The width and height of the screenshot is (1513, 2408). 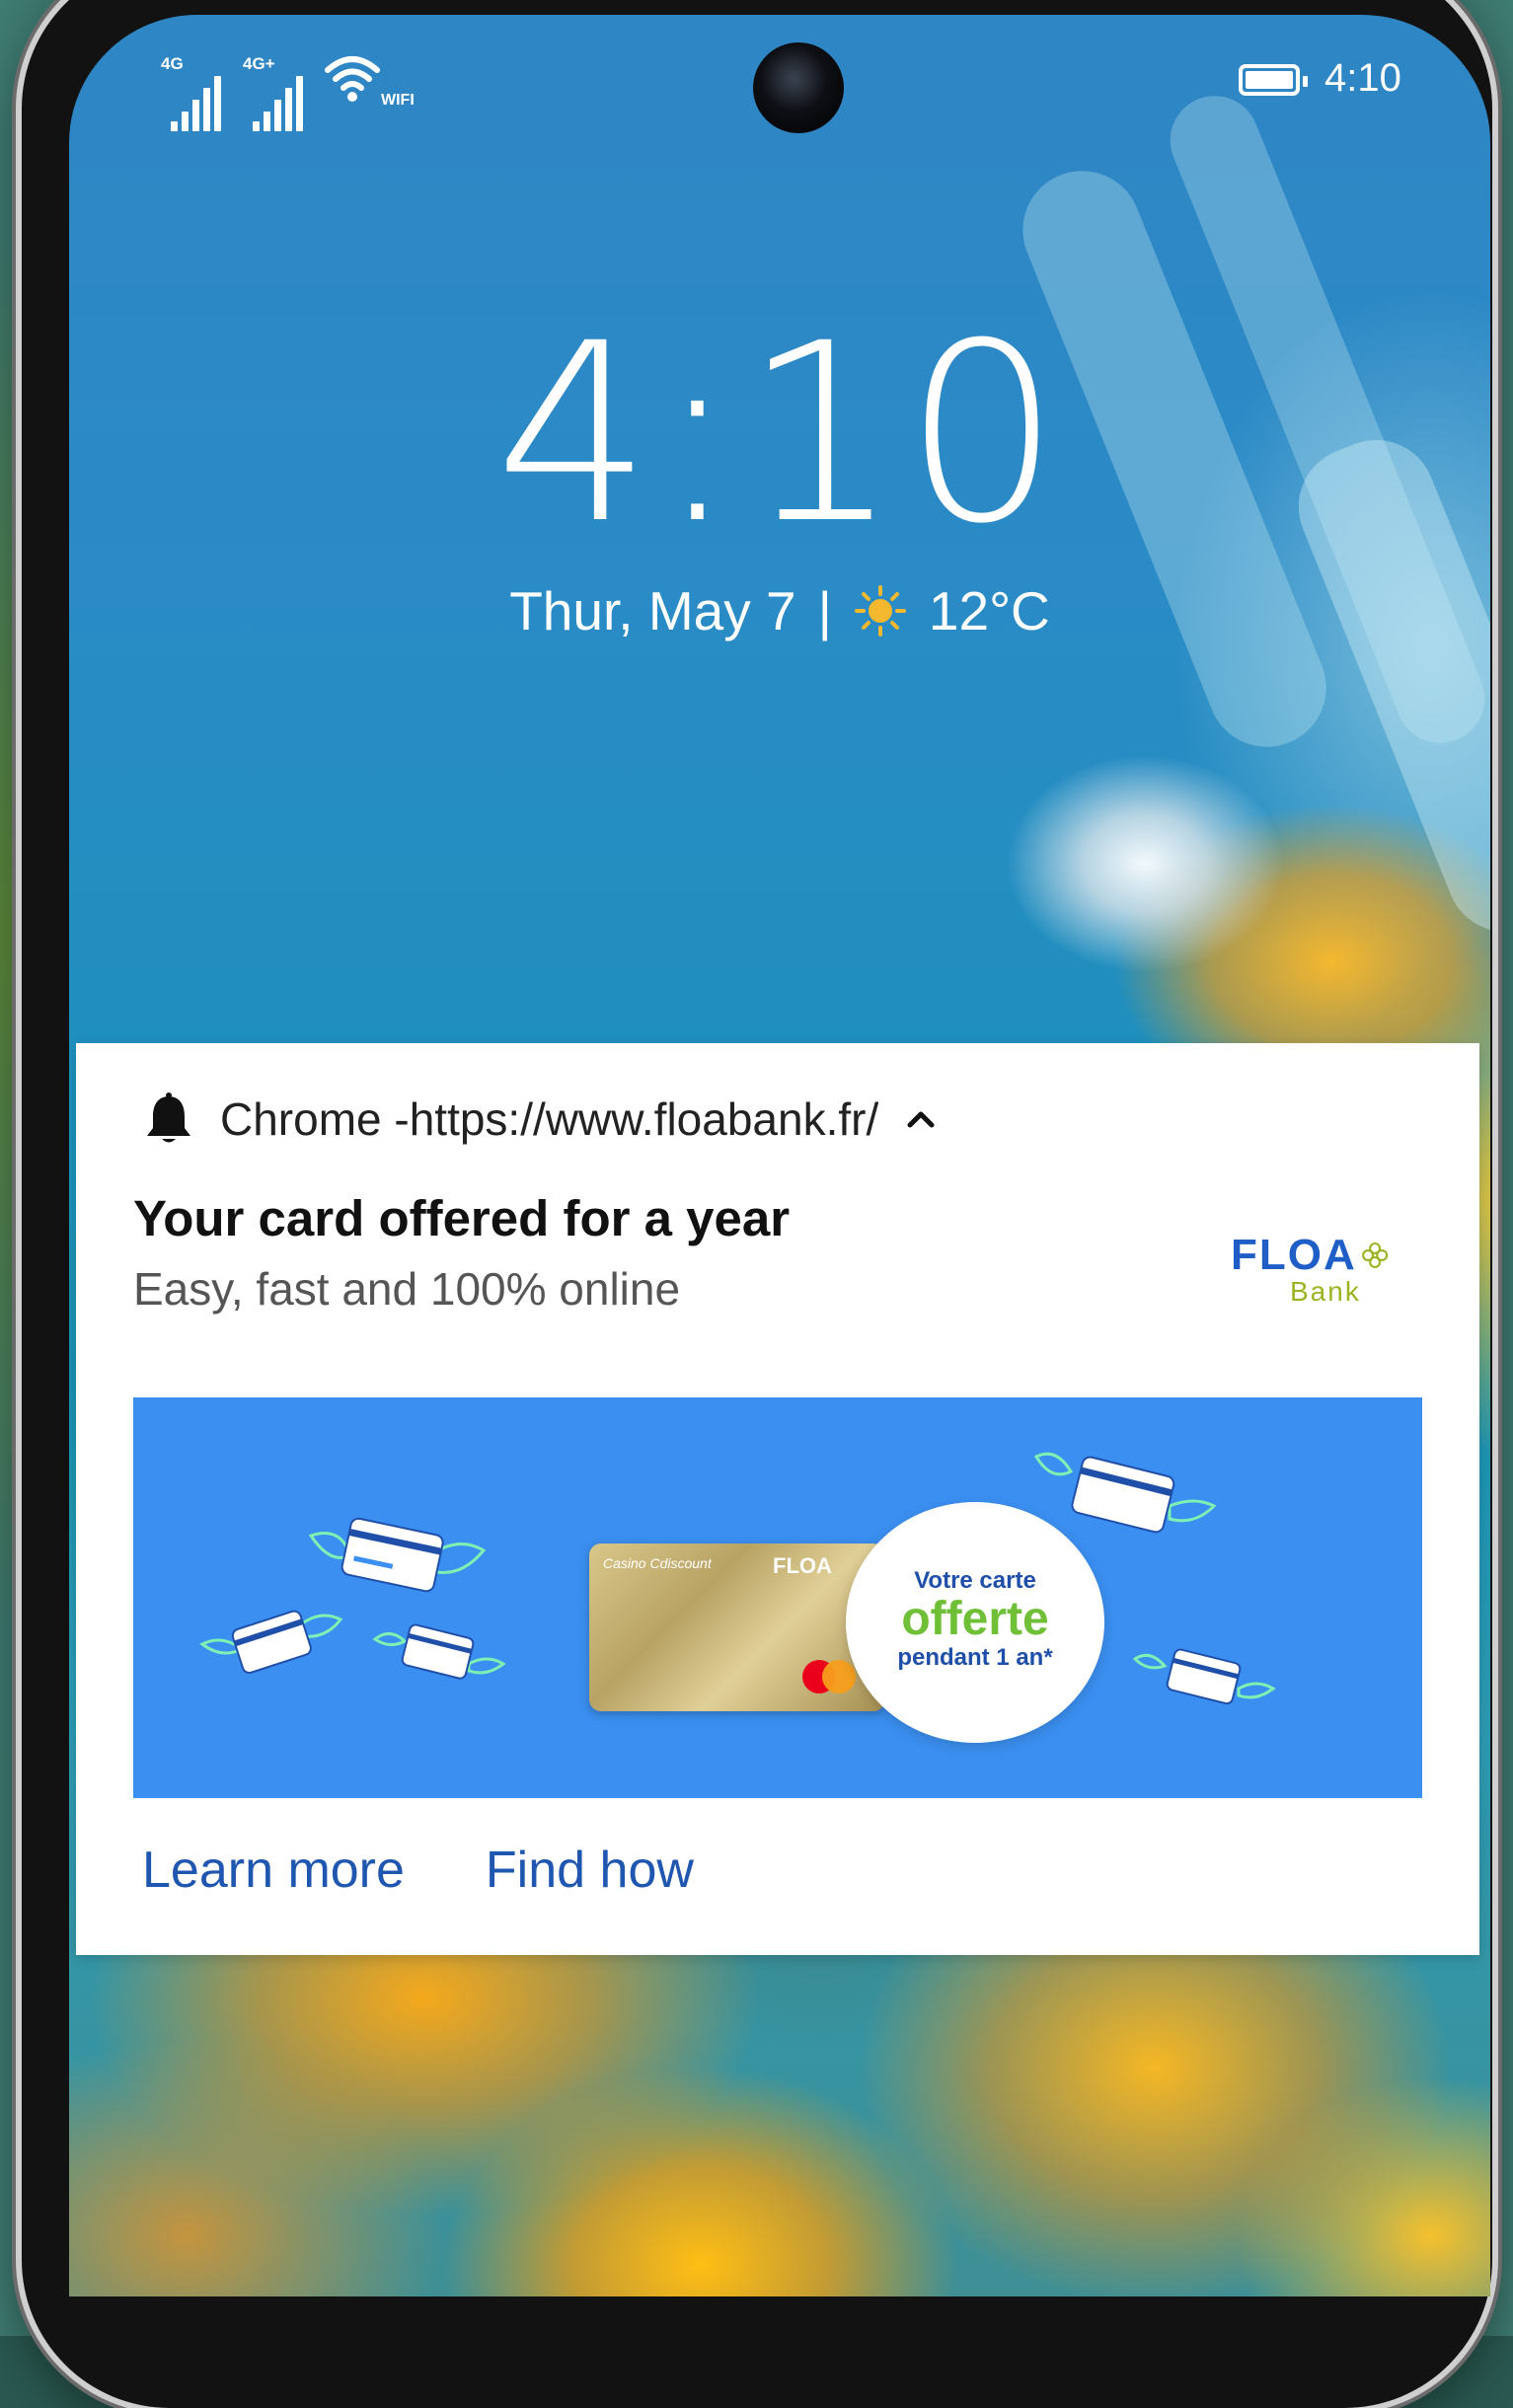 What do you see at coordinates (407, 1289) in the screenshot?
I see `notification-body: Easy, fast and 100% online` at bounding box center [407, 1289].